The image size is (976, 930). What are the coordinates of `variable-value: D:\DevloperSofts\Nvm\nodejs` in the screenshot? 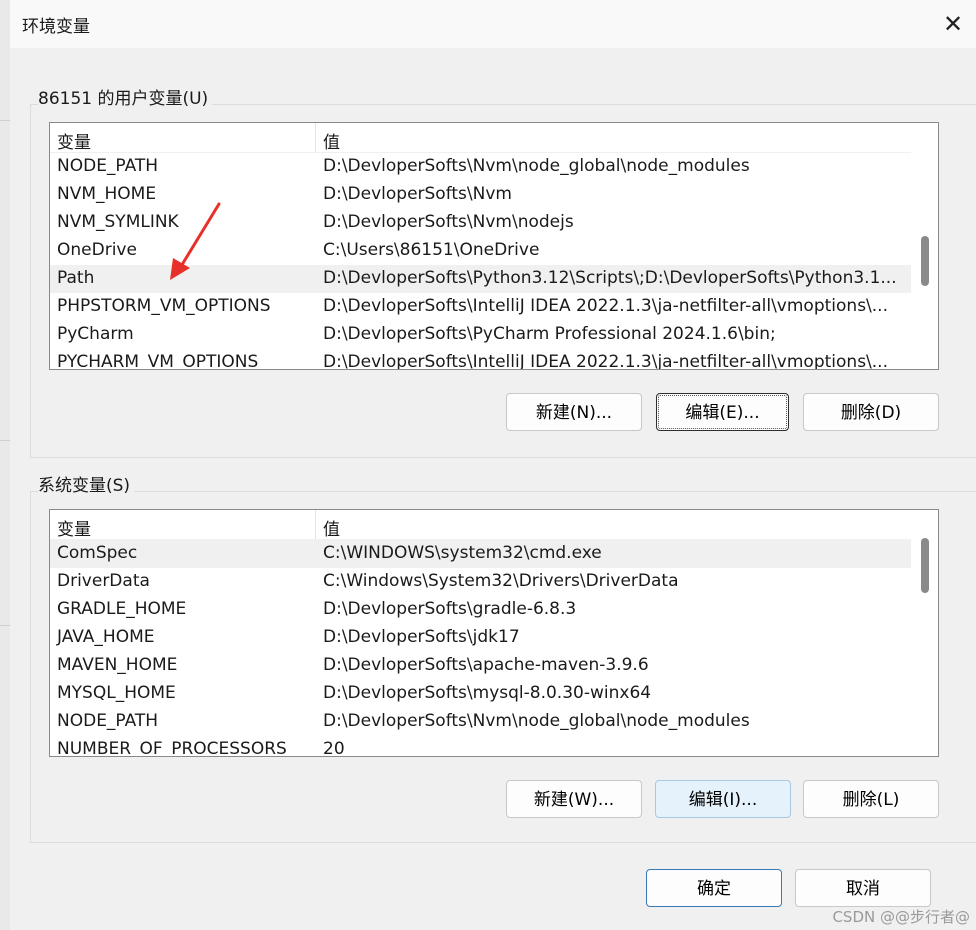 It's located at (448, 222).